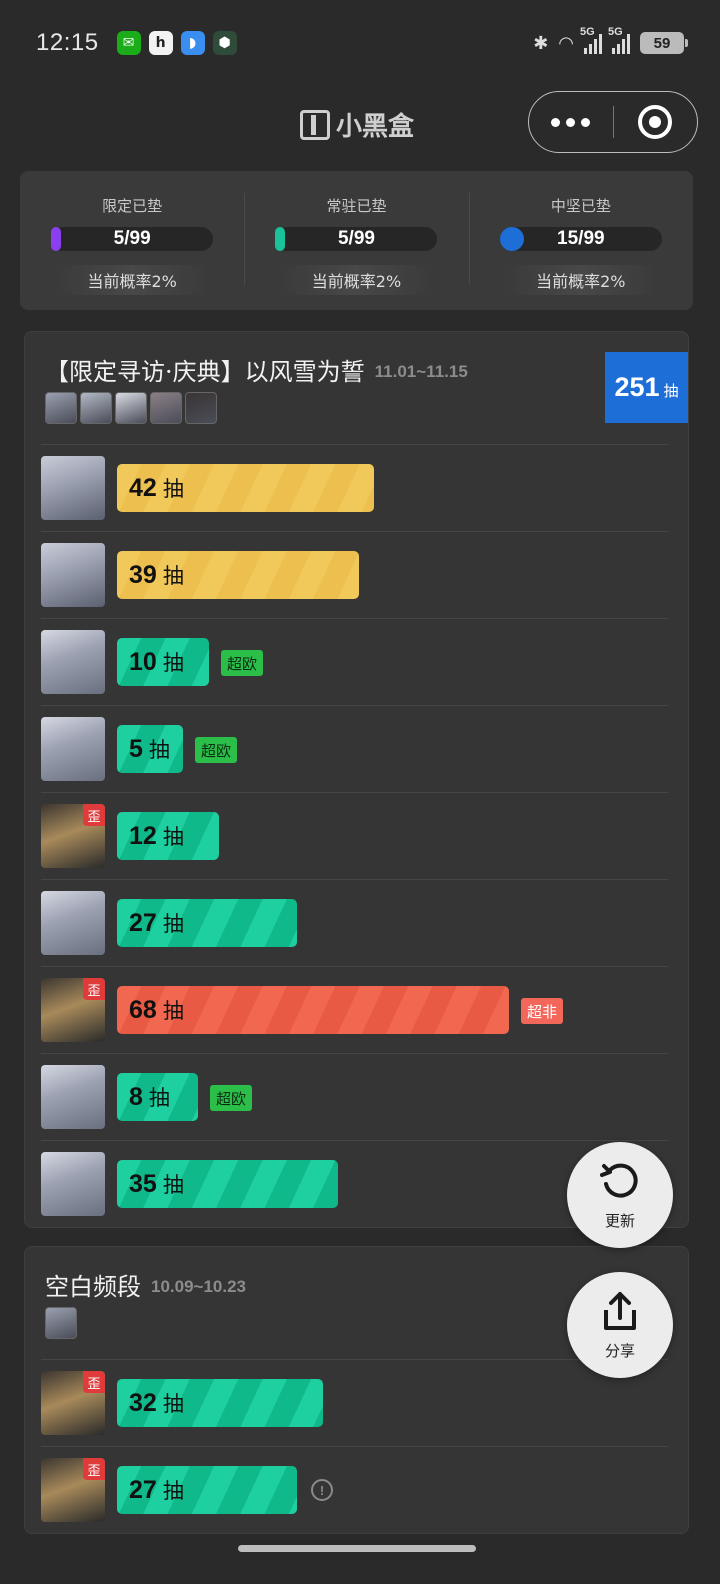  I want to click on pull-count: 10, so click(143, 661).